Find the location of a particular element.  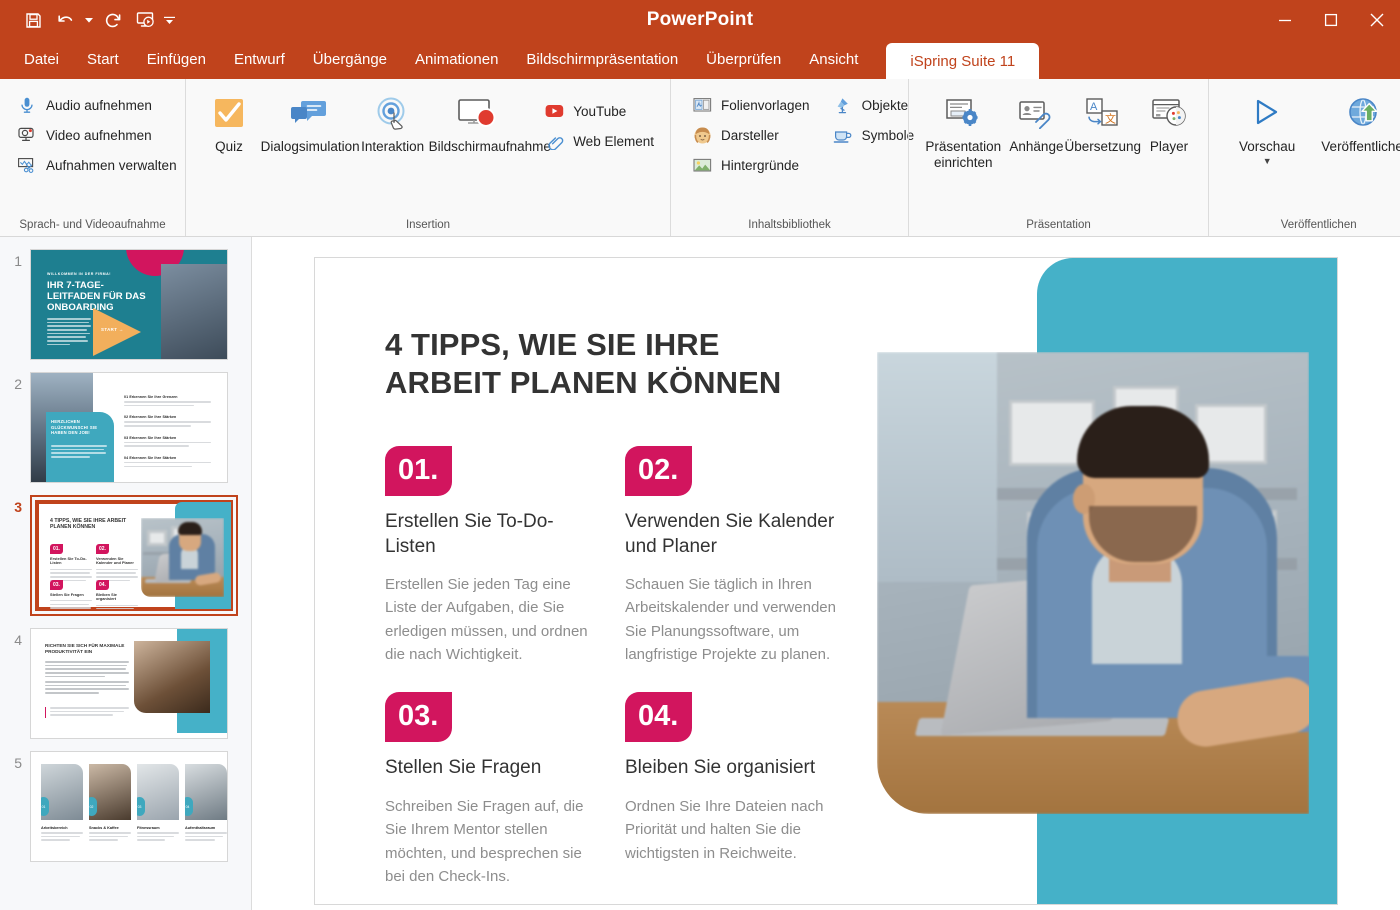

ribbon-group-label-publish: Veröffentlichen is located at coordinates (1318, 225).